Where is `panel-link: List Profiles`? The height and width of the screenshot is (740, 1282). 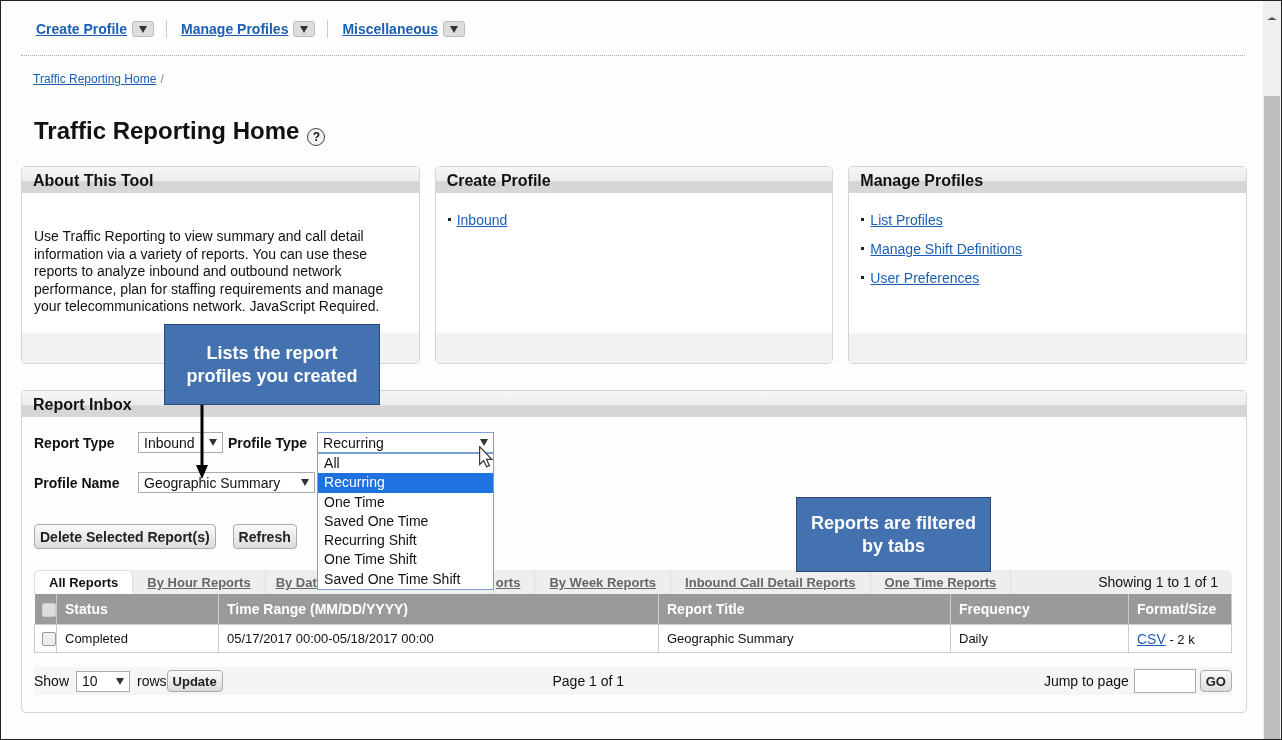 panel-link: List Profiles is located at coordinates (906, 219).